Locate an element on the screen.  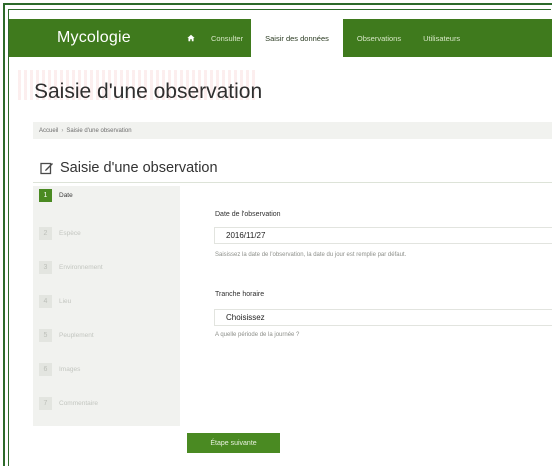
step-commentaire: 7 Commentaire is located at coordinates (68, 403).